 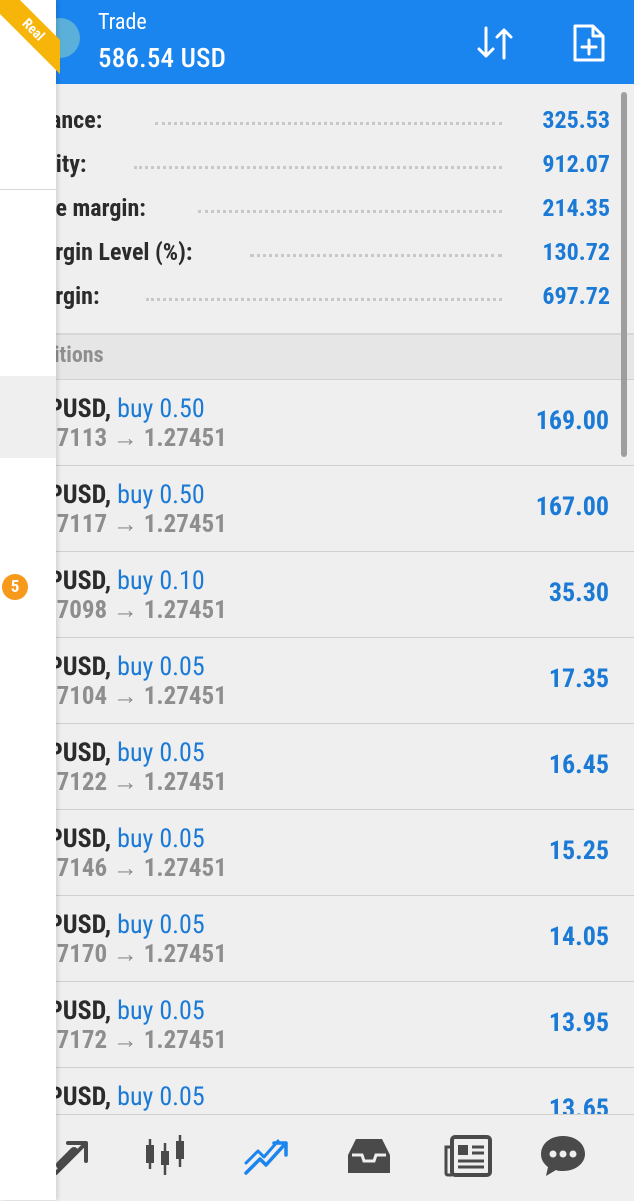 I want to click on summary-value: 912.07, so click(x=576, y=164).